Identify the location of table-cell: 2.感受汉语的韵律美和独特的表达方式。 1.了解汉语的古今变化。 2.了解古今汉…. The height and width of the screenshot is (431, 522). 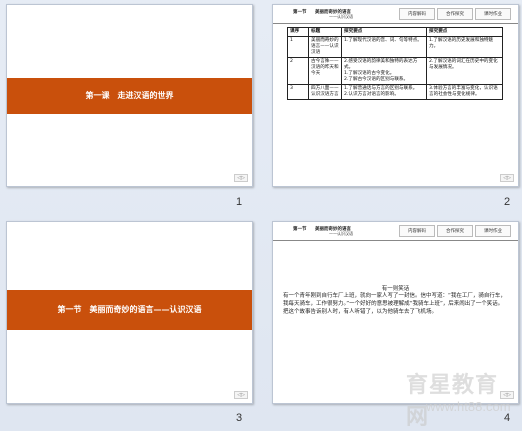
(384, 70).